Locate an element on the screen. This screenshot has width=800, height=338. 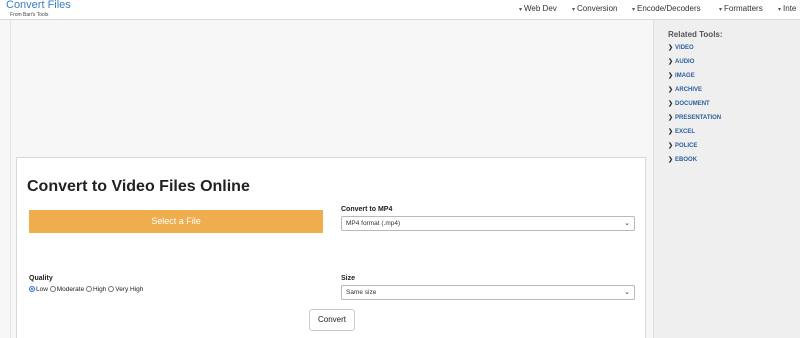
convert-to-label: Convert to MP4 is located at coordinates (367, 209).